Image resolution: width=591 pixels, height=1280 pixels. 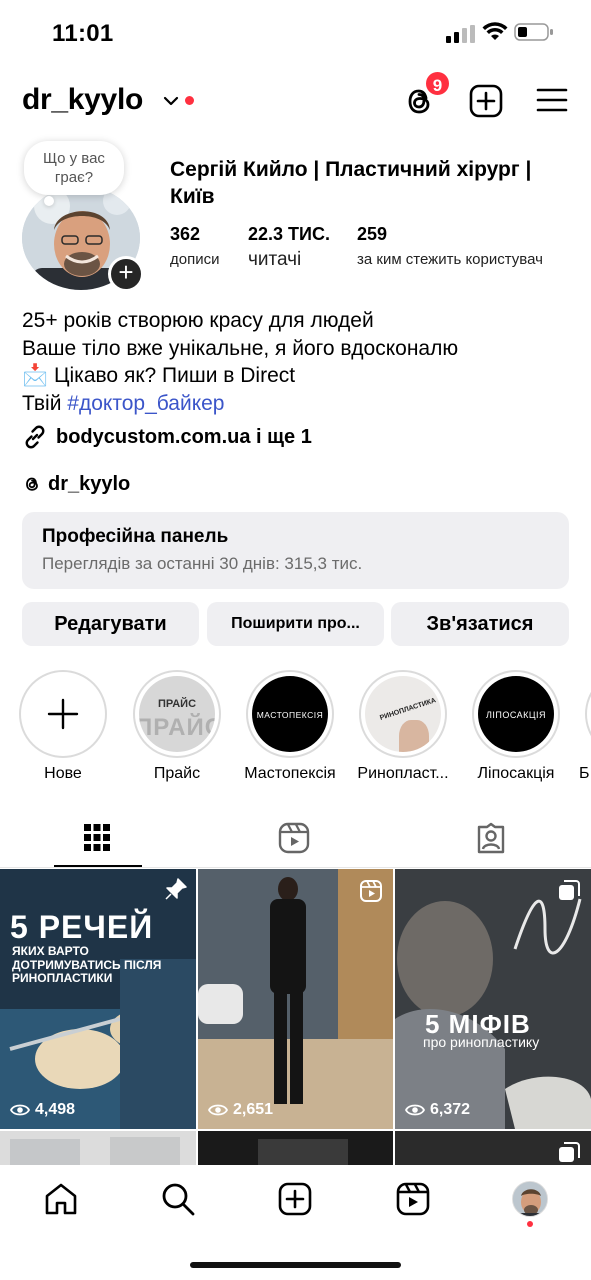 What do you see at coordinates (584, 773) in the screenshot?
I see `highlight-label: Б` at bounding box center [584, 773].